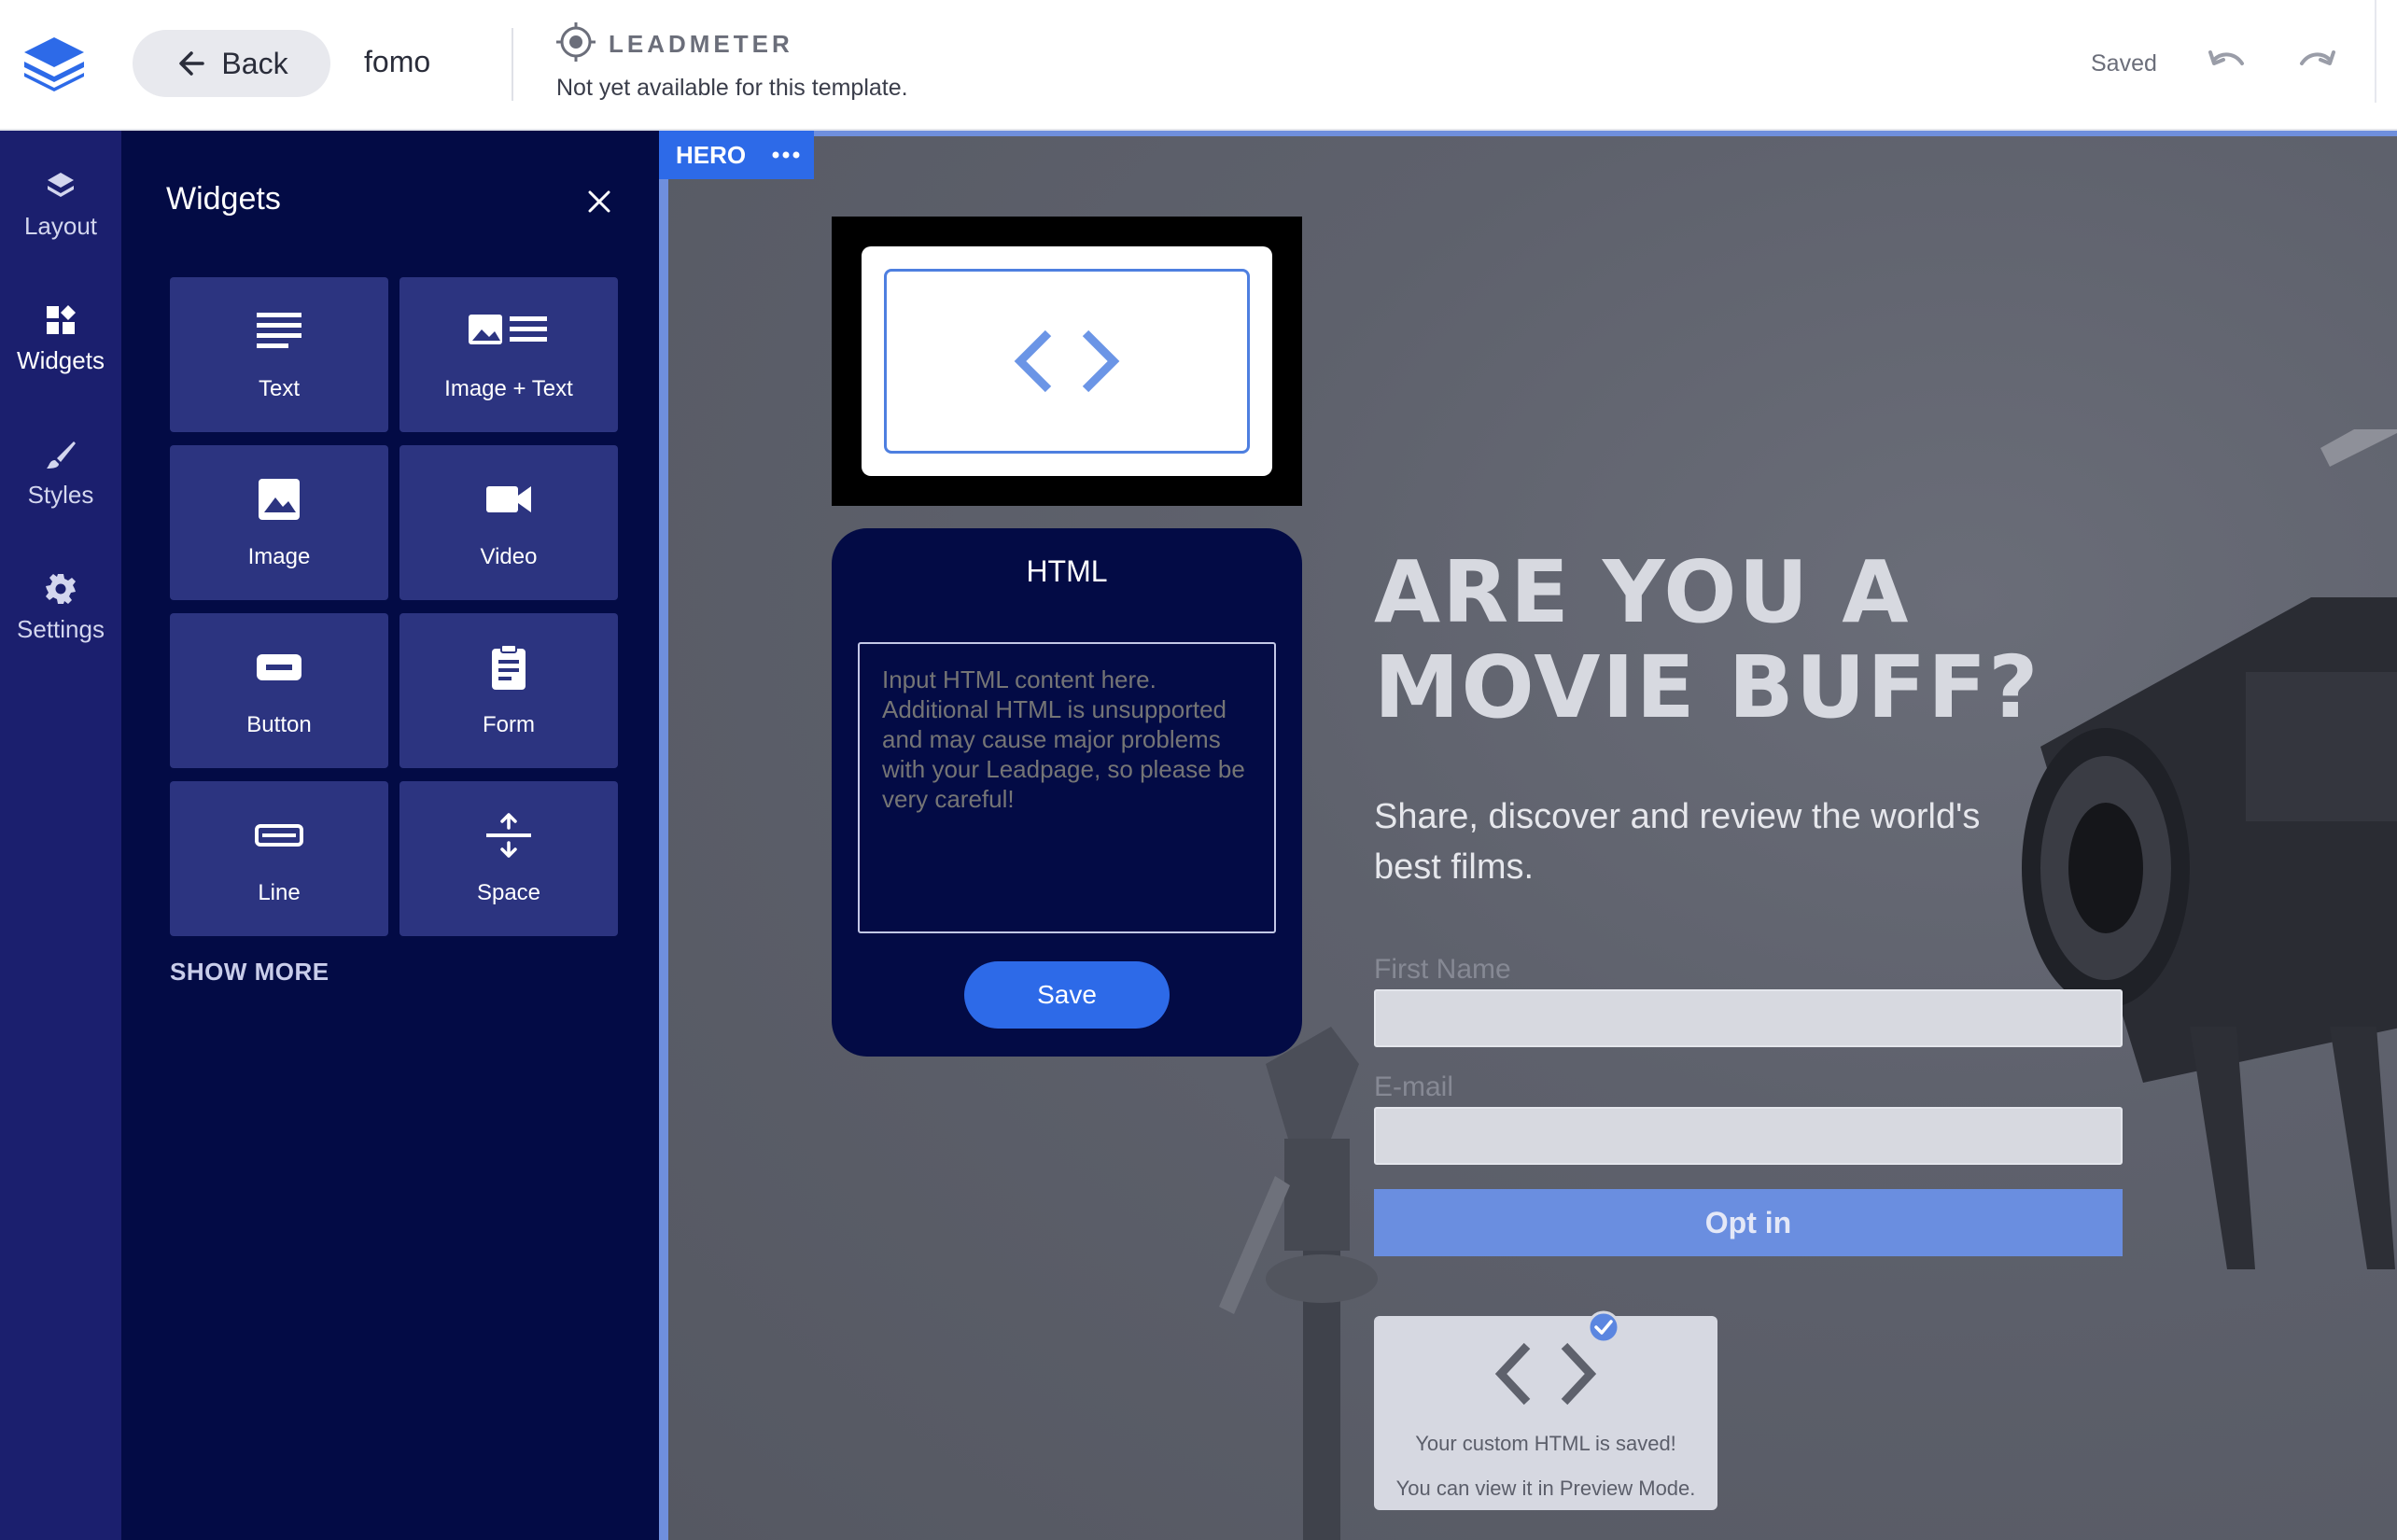 The height and width of the screenshot is (1540, 2397). I want to click on layers-icon, so click(61, 184).